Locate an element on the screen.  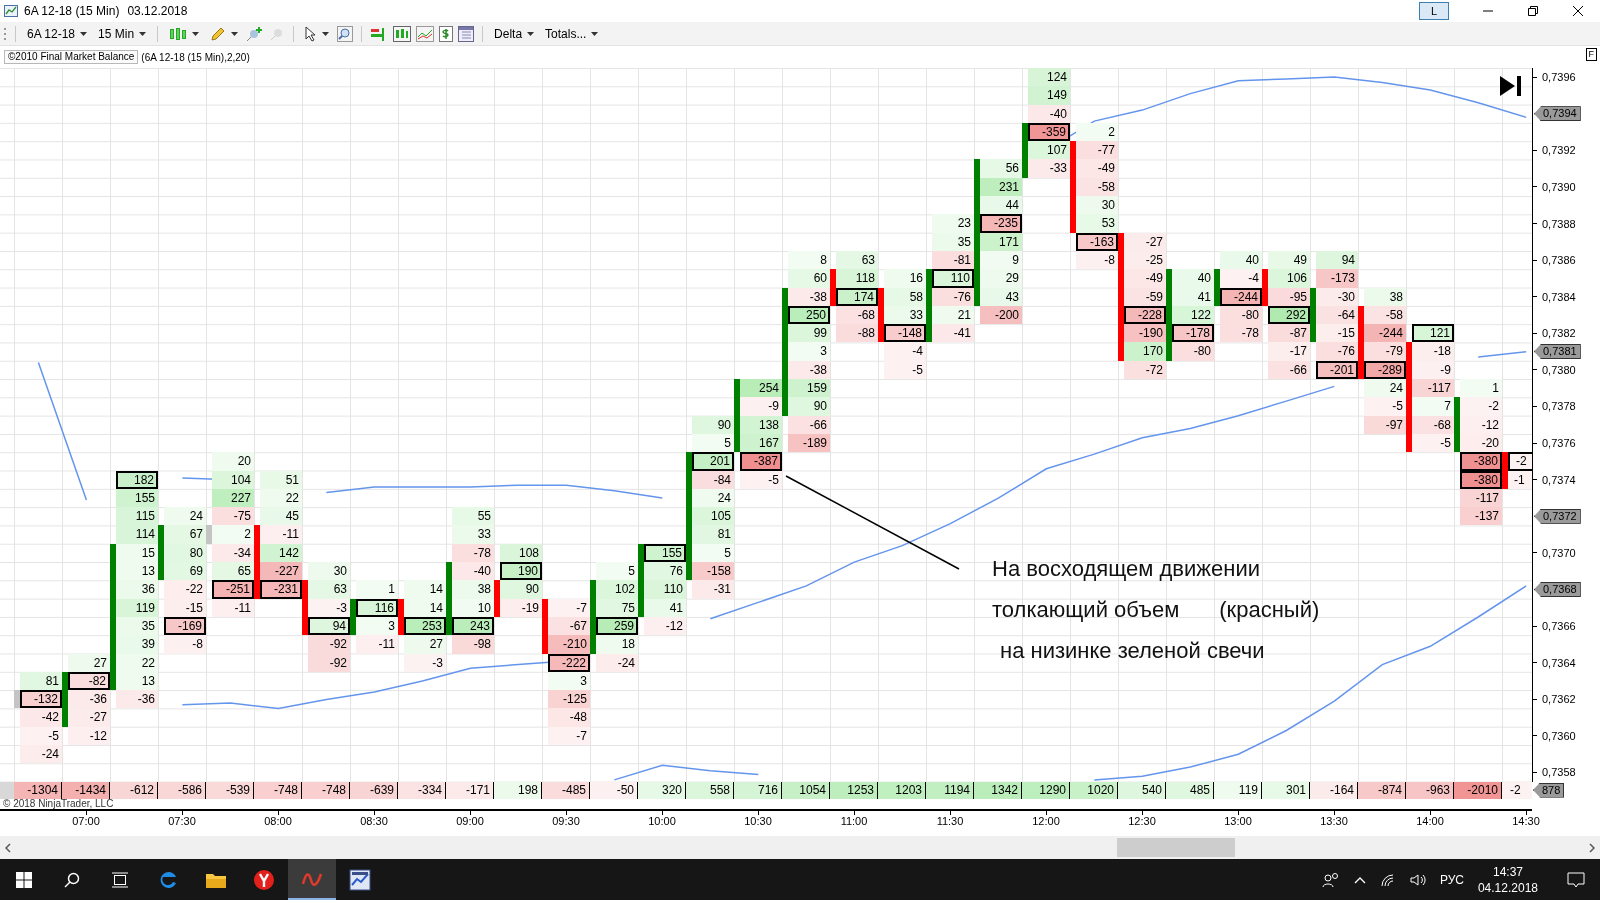
notification-icon is located at coordinates (1576, 879).